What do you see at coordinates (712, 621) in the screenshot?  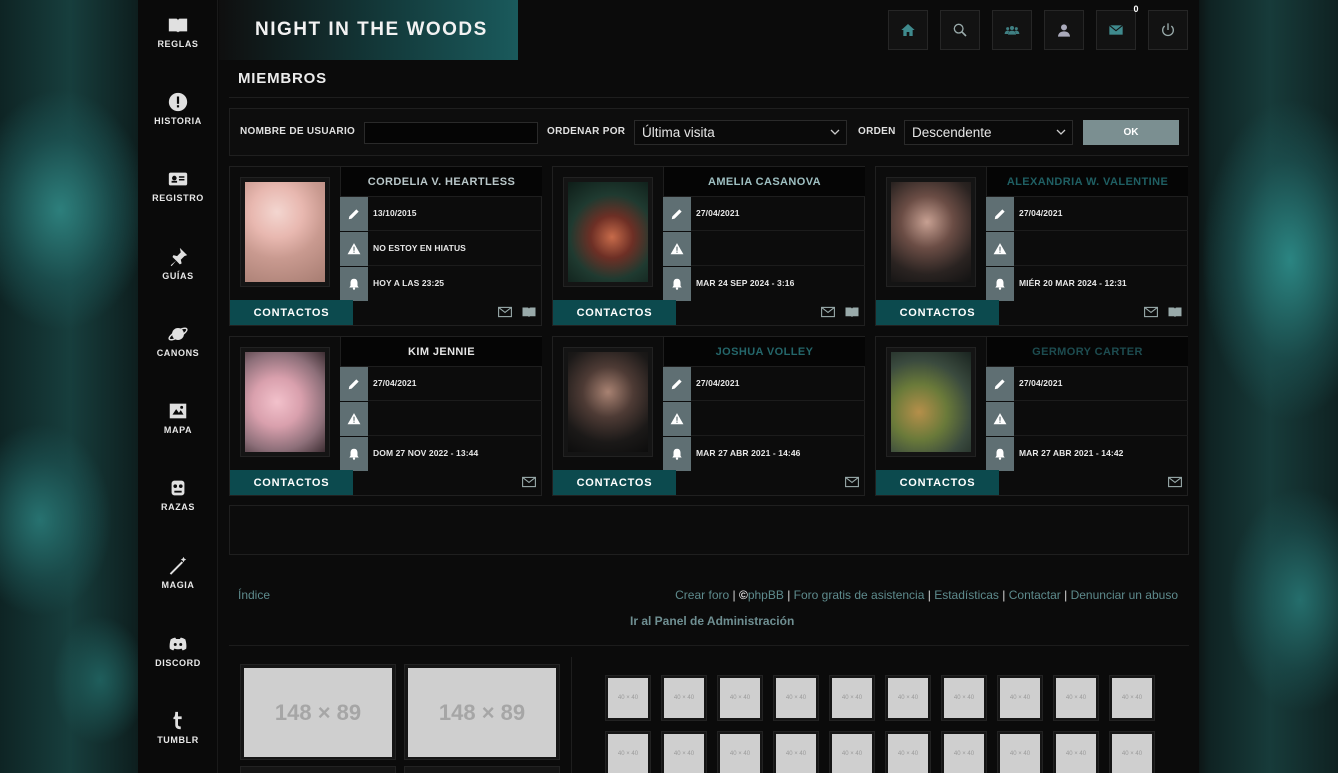 I see `admin-panel-link: Ir al Panel de Administración` at bounding box center [712, 621].